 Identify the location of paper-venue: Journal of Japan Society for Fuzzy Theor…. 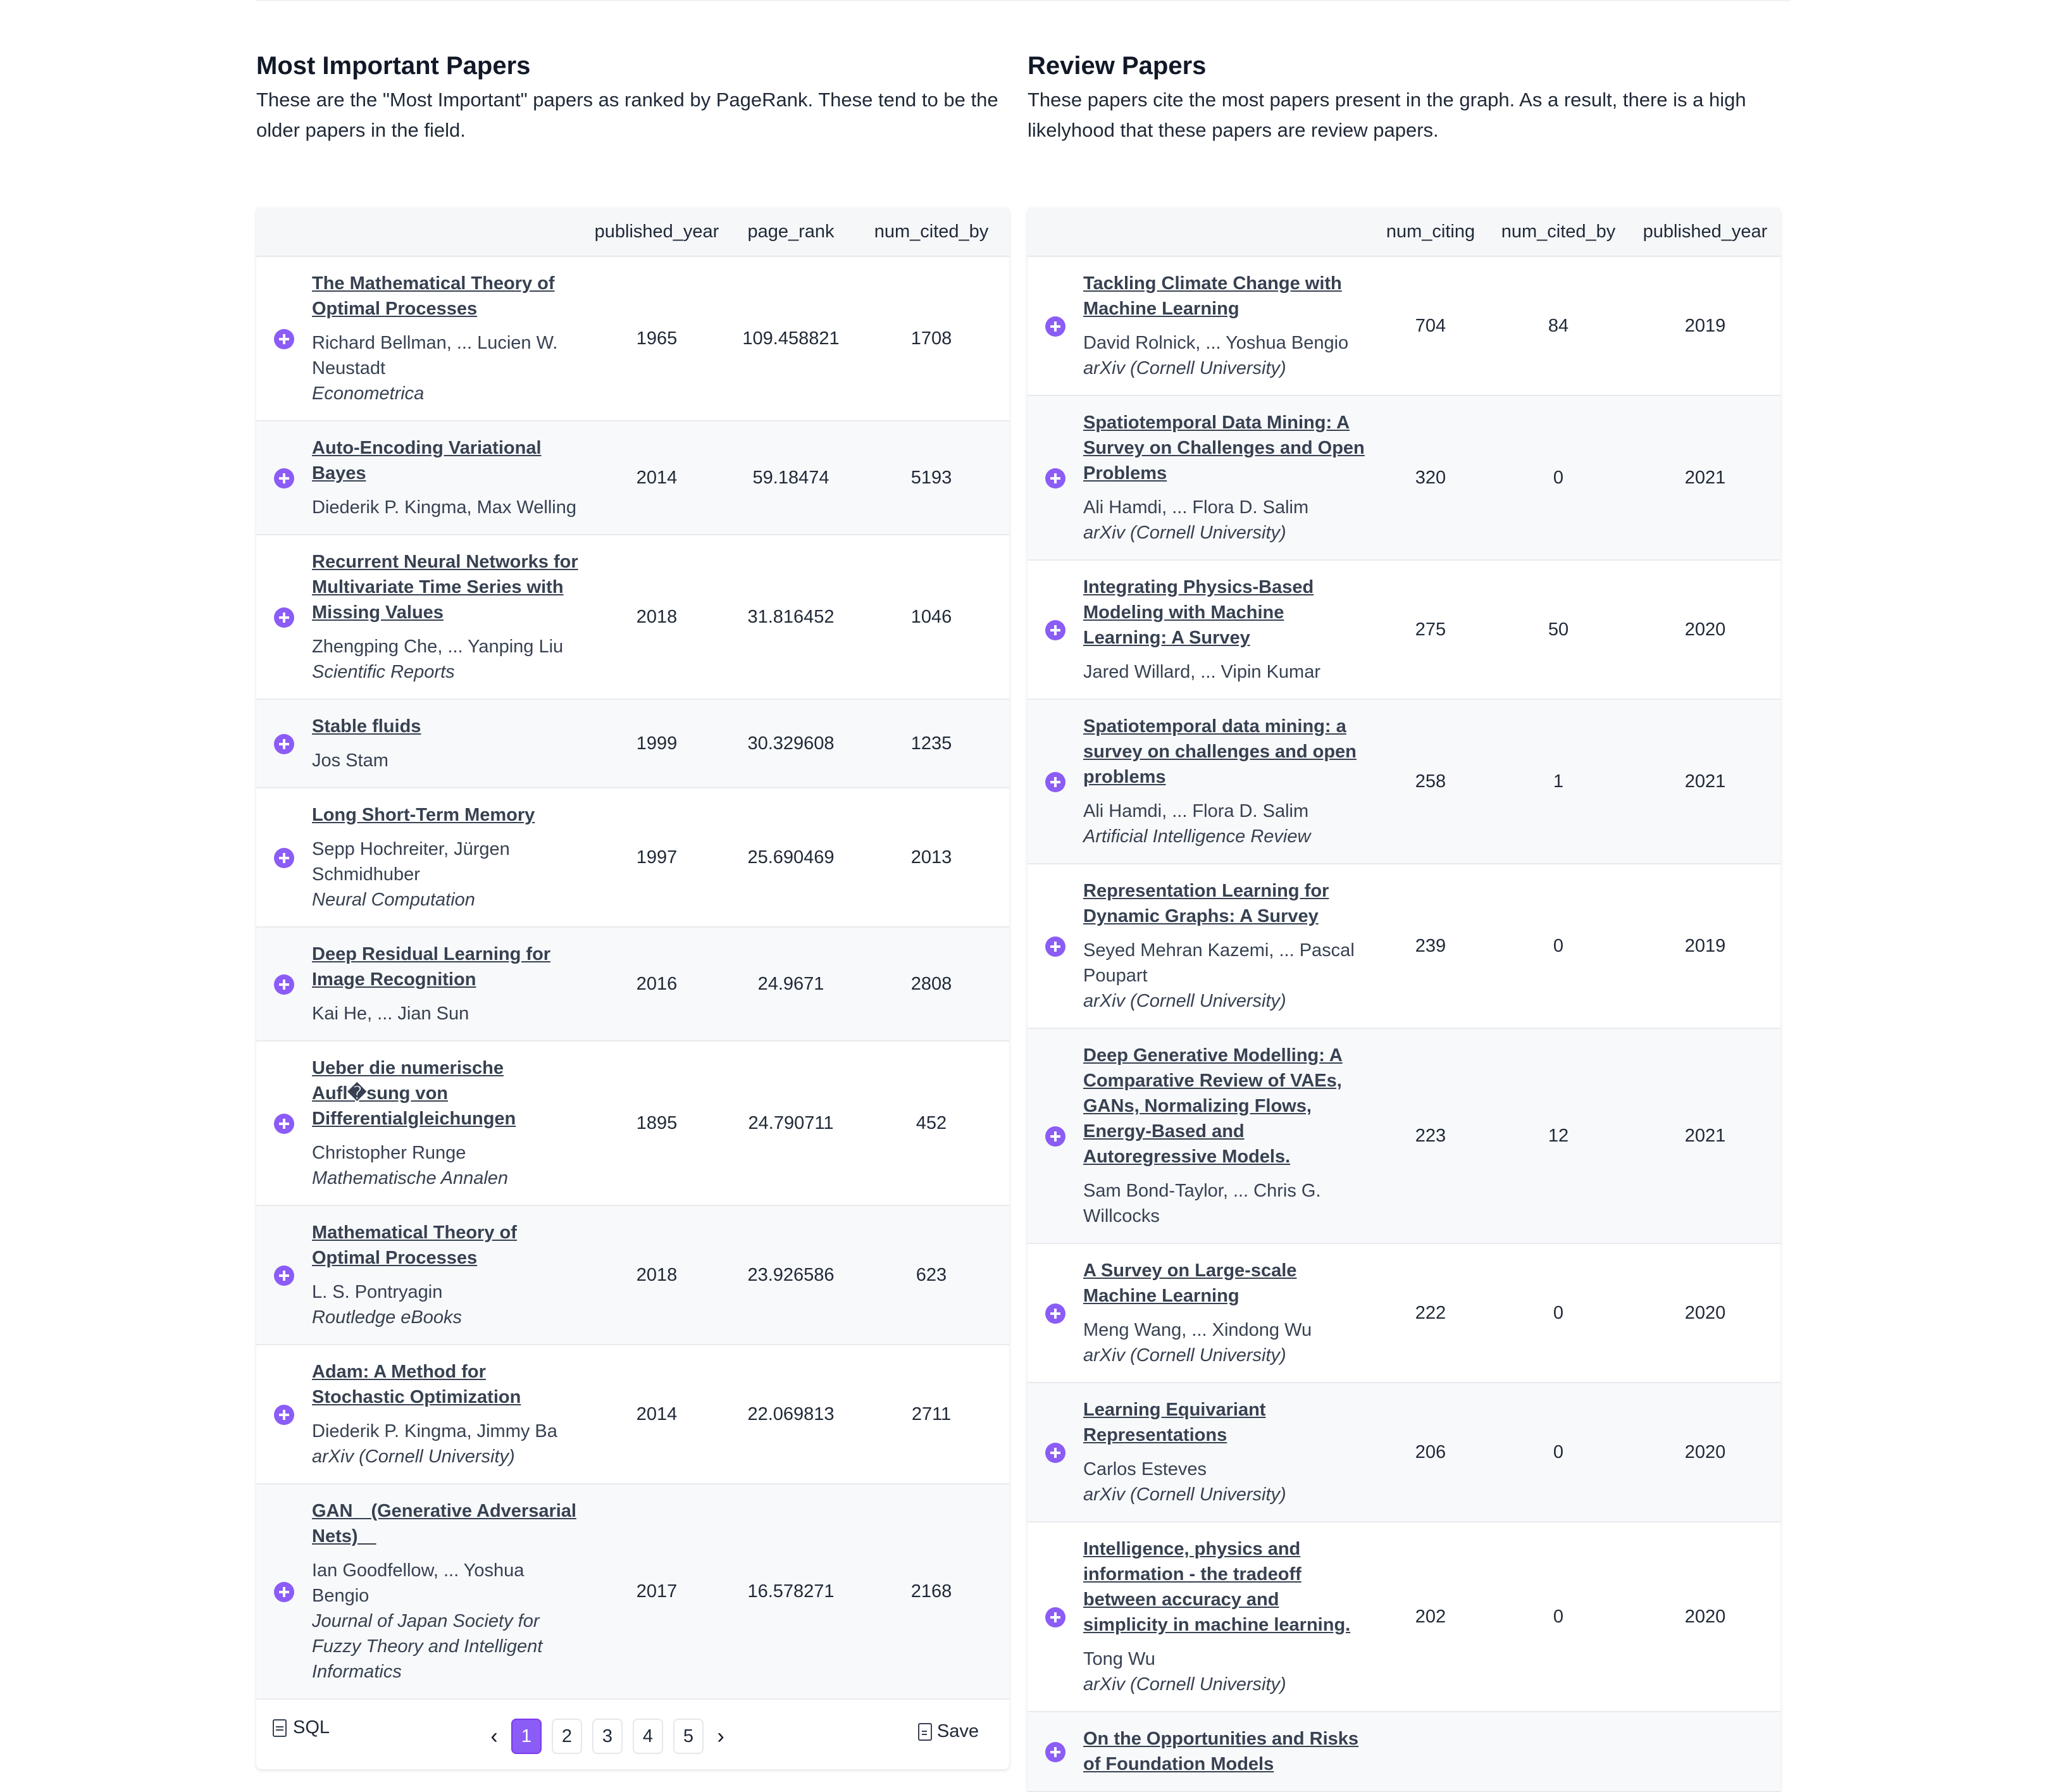
(428, 1647).